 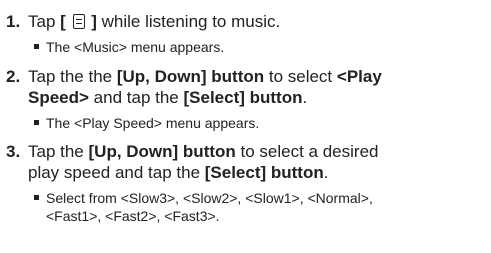 What do you see at coordinates (13, 151) in the screenshot?
I see `step-number: 3.` at bounding box center [13, 151].